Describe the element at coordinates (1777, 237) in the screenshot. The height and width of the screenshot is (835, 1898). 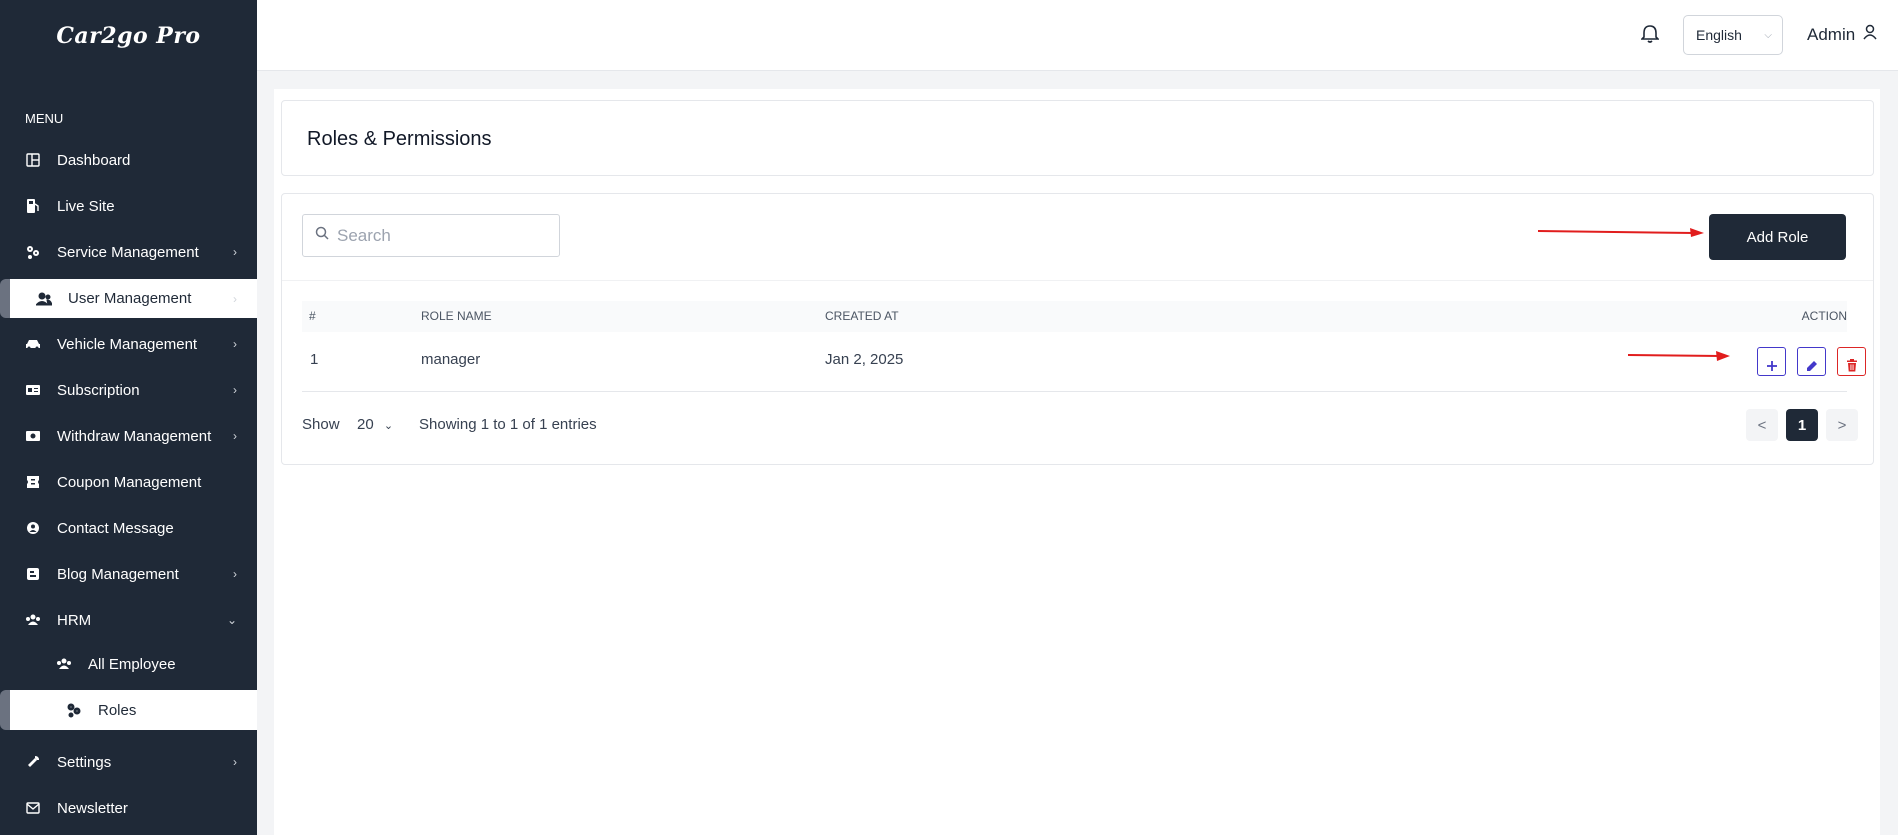
I see `add-role-button: Add Role` at that location.